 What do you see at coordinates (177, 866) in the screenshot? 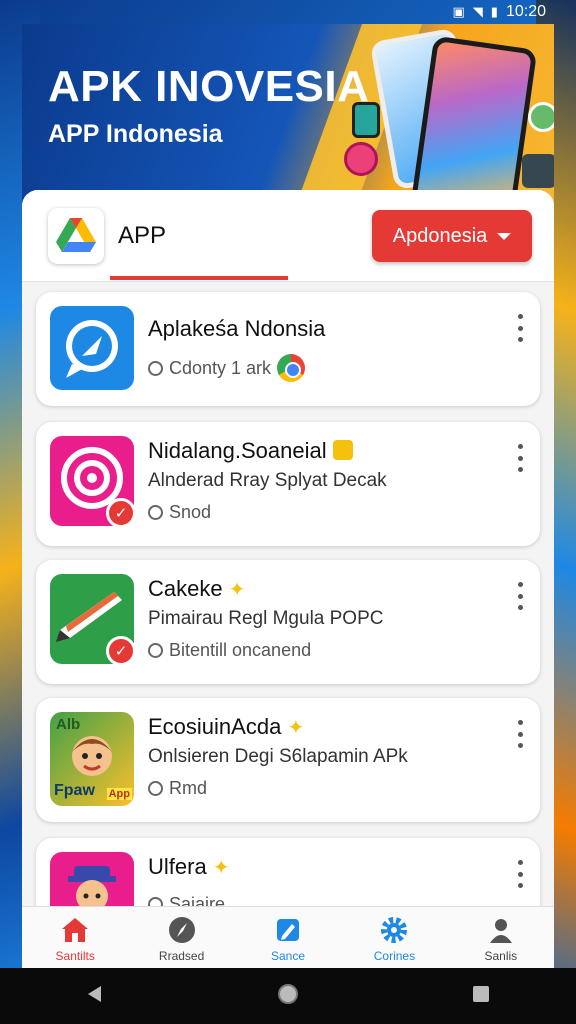
I see `app-name-text: Ulfera` at bounding box center [177, 866].